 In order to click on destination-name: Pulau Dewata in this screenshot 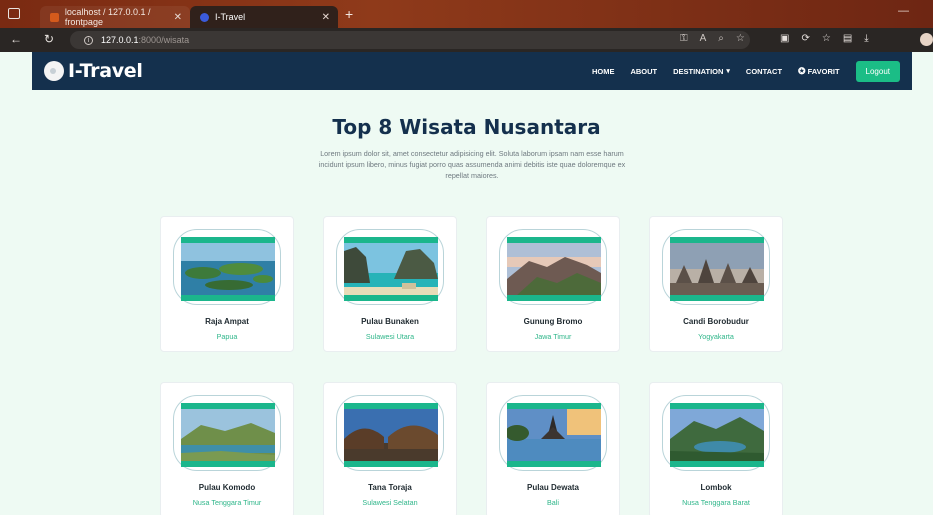, I will do `click(552, 487)`.